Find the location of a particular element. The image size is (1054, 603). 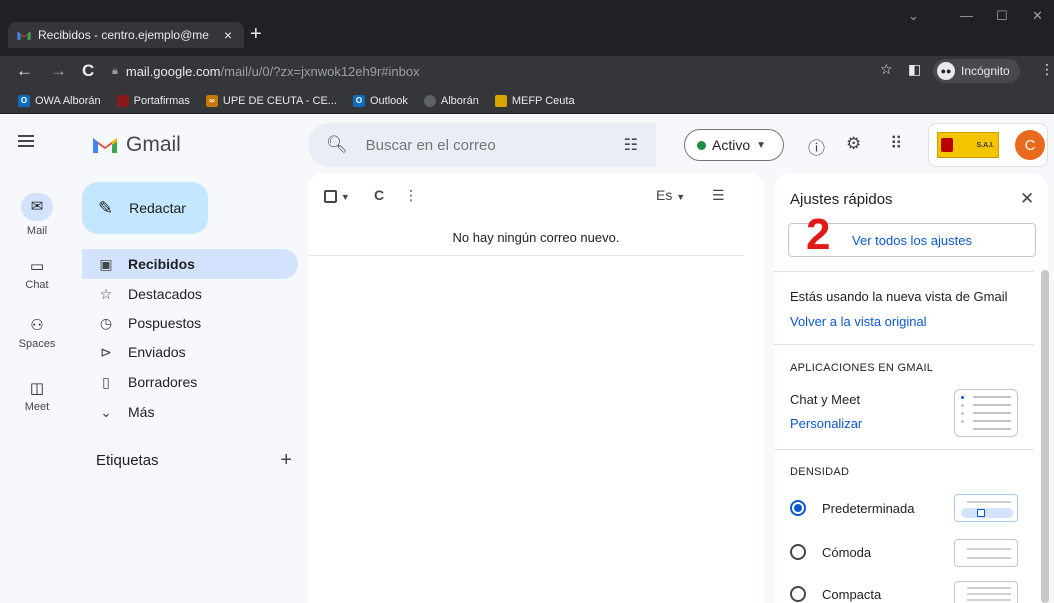

maximize-icon: ☐ is located at coordinates (1002, 16).